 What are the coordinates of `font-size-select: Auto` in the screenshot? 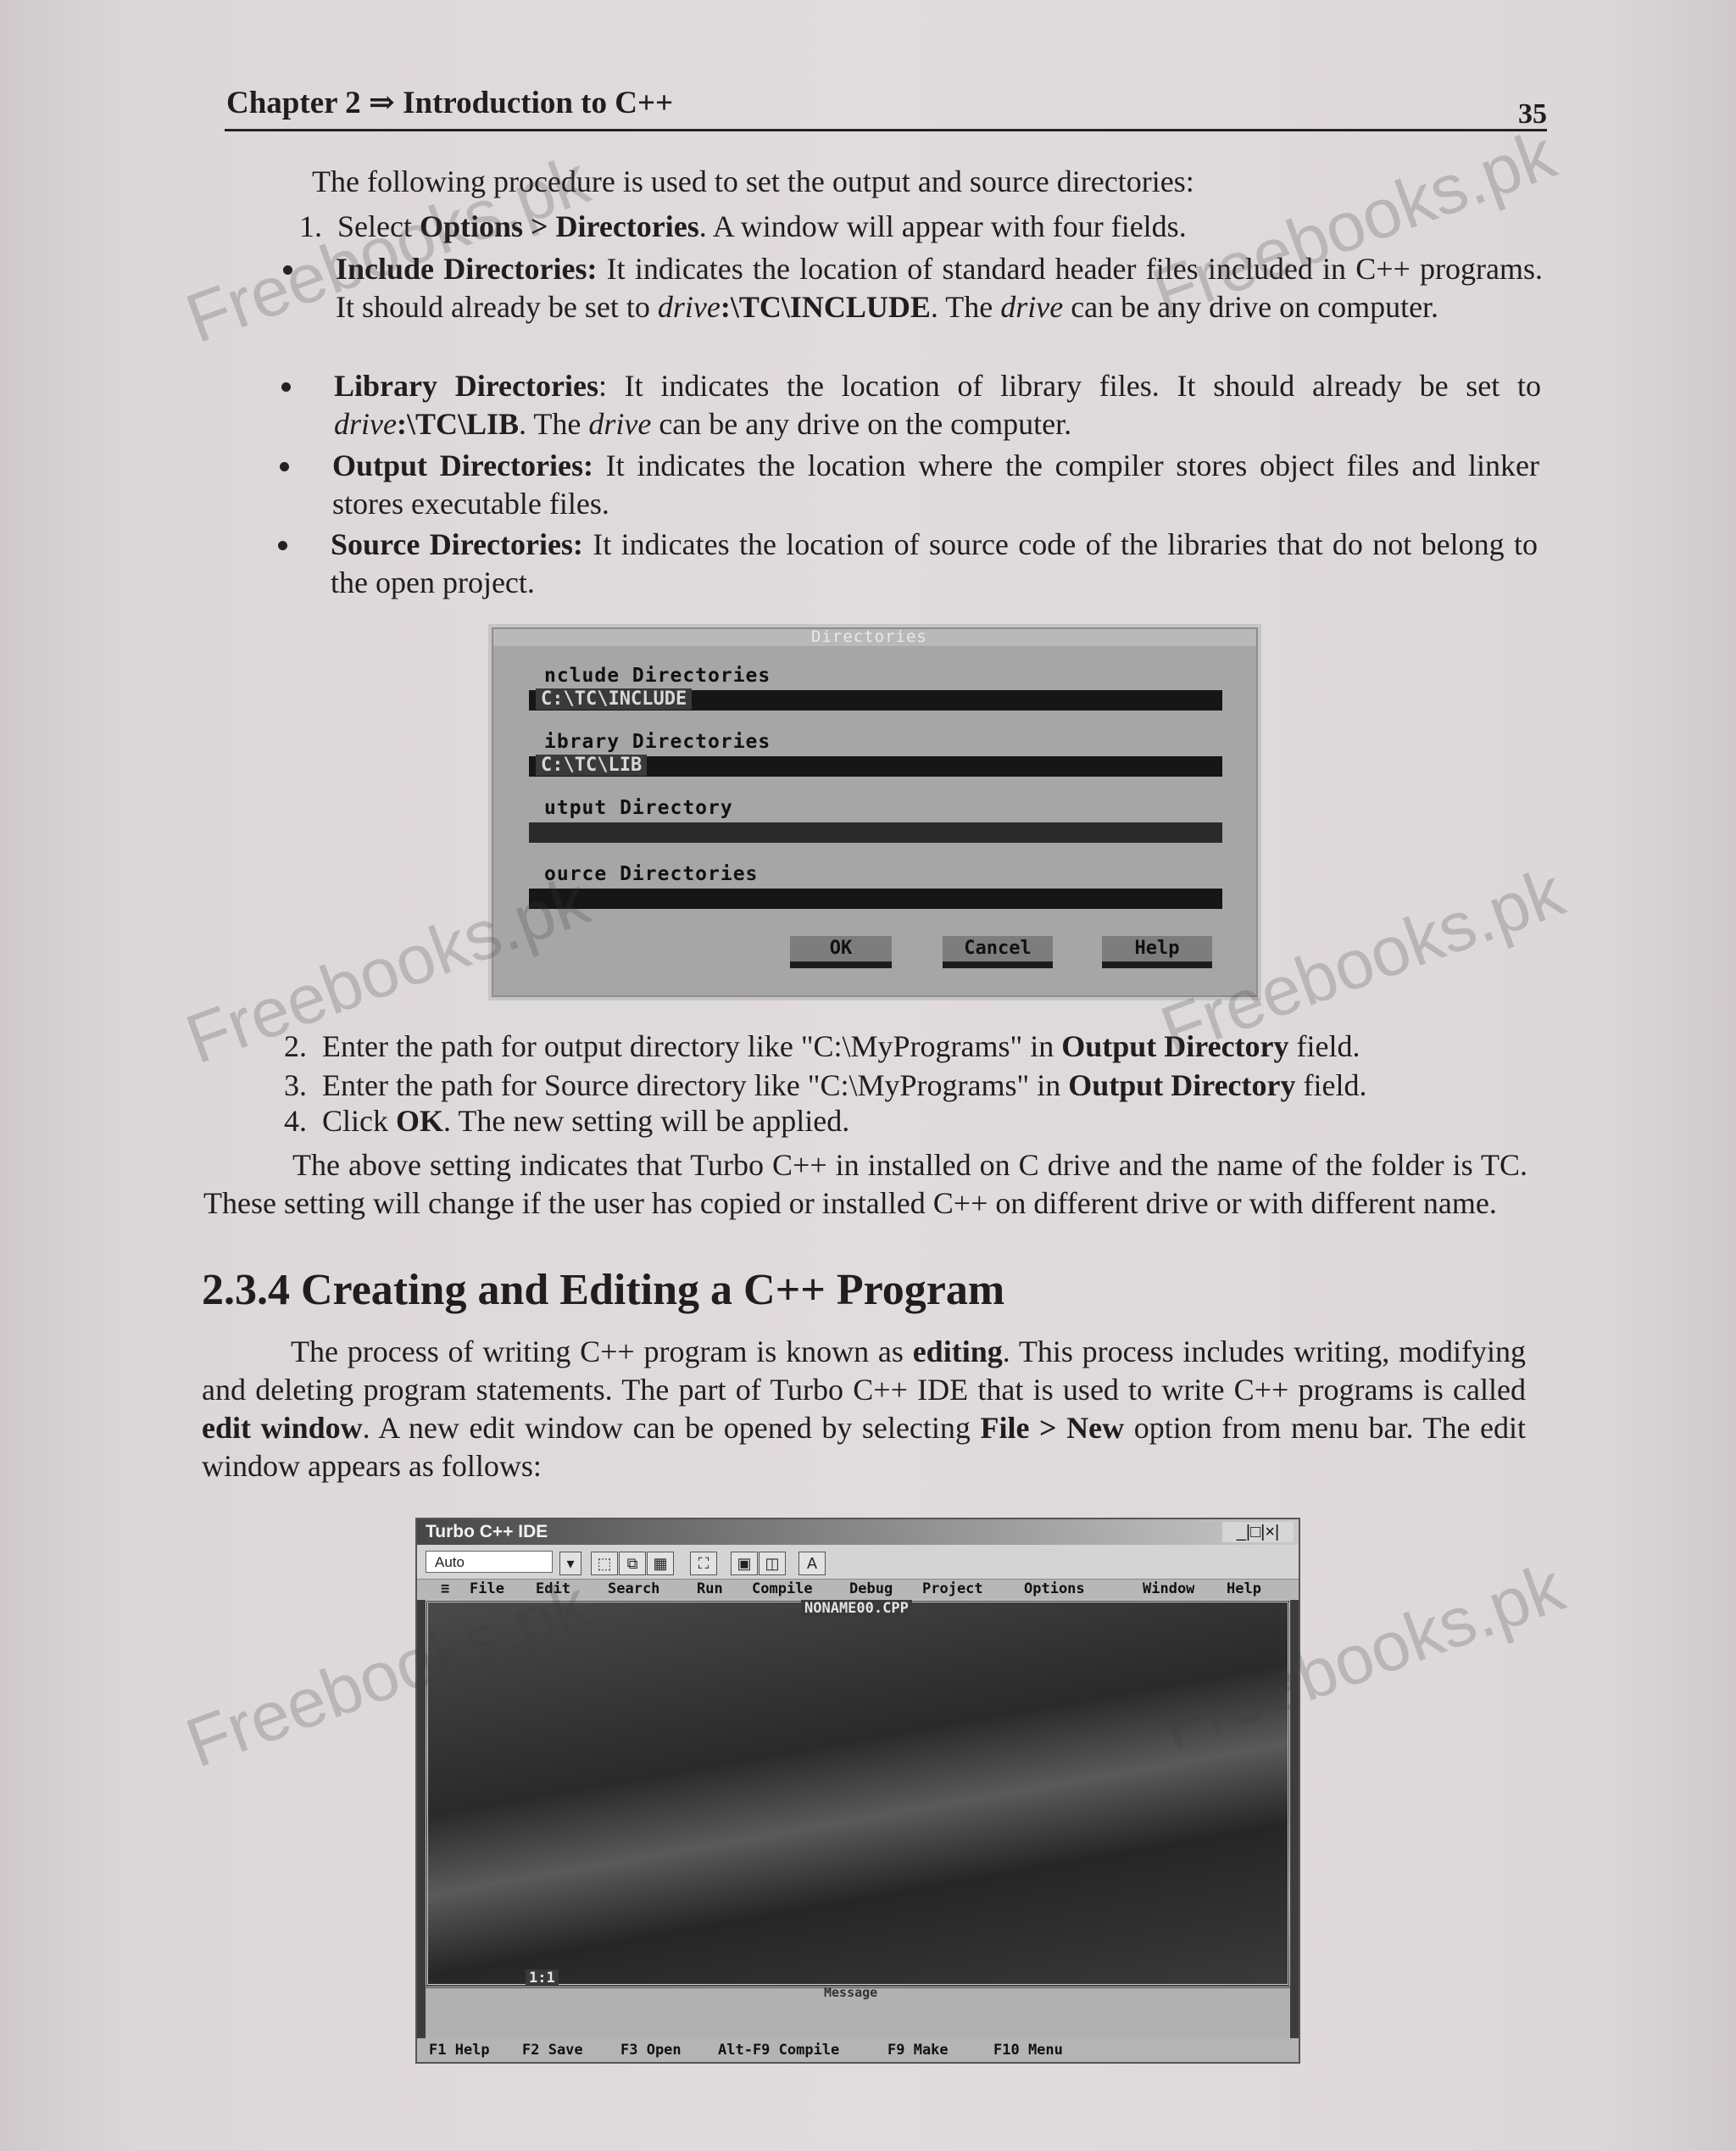 It's located at (489, 1562).